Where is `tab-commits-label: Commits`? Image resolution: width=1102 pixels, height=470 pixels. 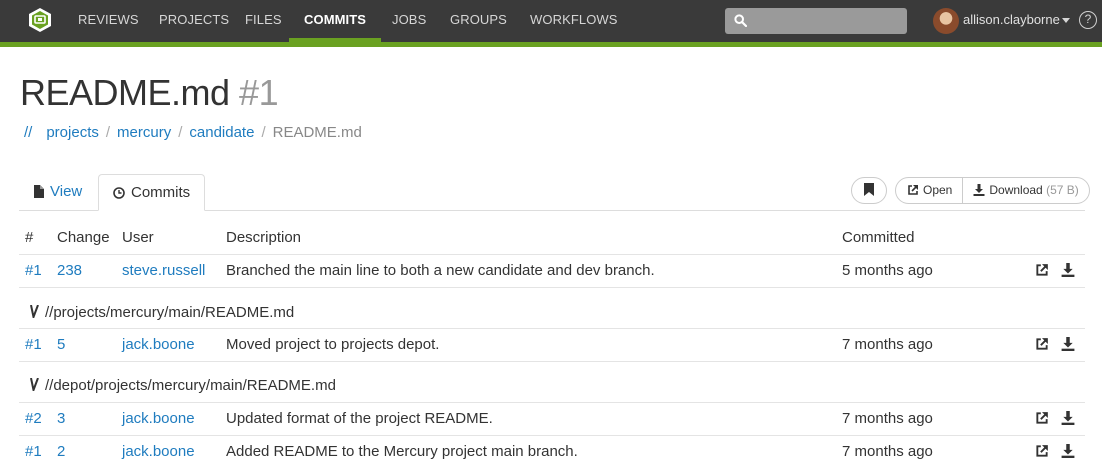 tab-commits-label: Commits is located at coordinates (161, 192).